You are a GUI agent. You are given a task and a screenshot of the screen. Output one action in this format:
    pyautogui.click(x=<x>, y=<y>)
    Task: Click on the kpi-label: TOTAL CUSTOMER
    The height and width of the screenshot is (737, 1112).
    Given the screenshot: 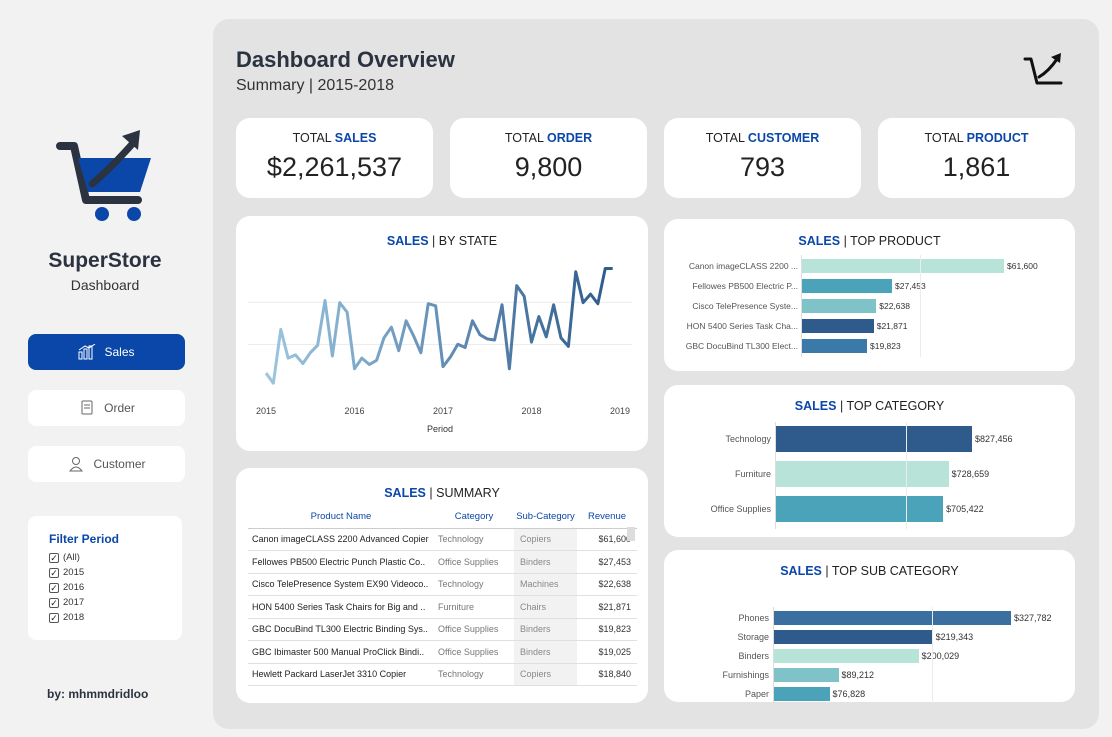 What is the action you would take?
    pyautogui.click(x=762, y=138)
    